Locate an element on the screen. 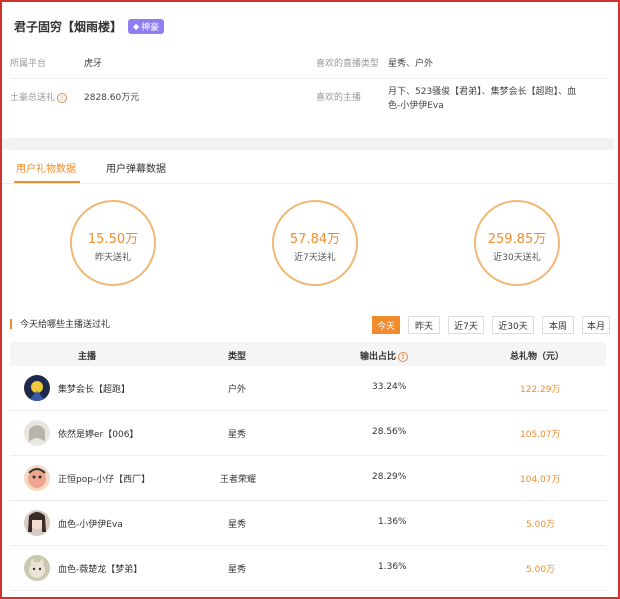  section-accent-bar is located at coordinates (11, 323).